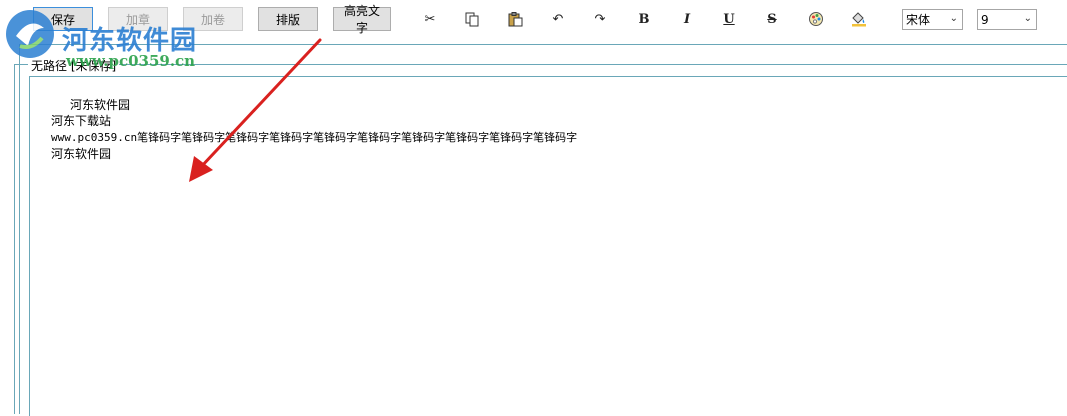 This screenshot has height=416, width=1067. What do you see at coordinates (213, 19) in the screenshot?
I see `add-volume-button: 加卷` at bounding box center [213, 19].